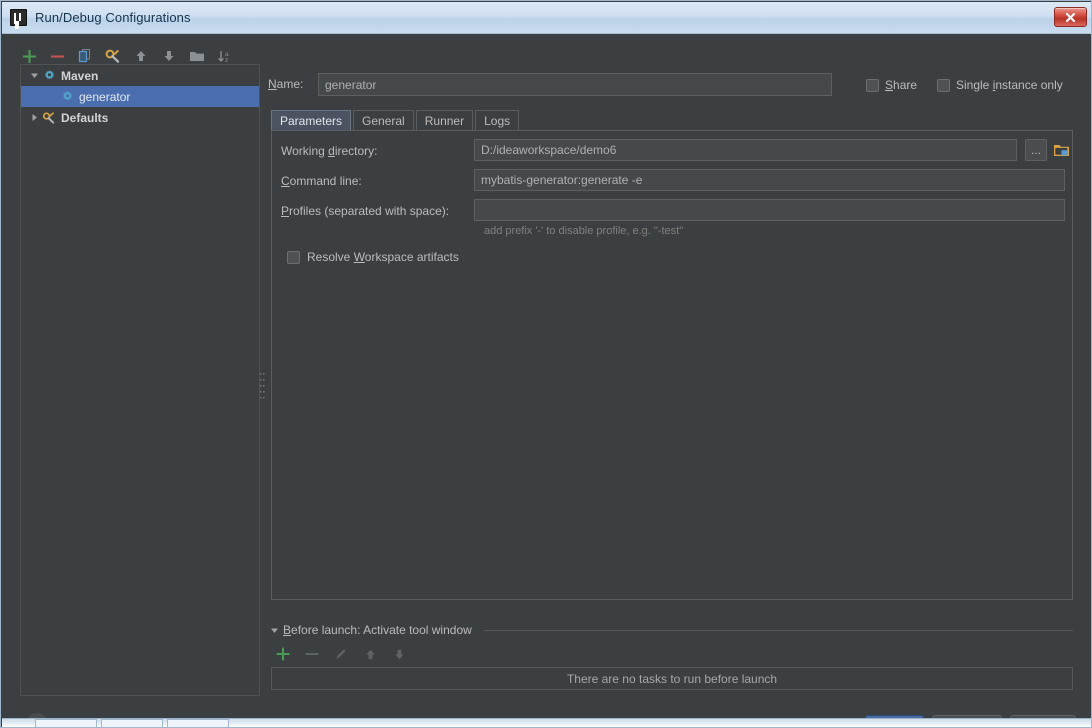 The width and height of the screenshot is (1092, 728). Describe the element at coordinates (141, 56) in the screenshot. I see `move-up-button` at that location.